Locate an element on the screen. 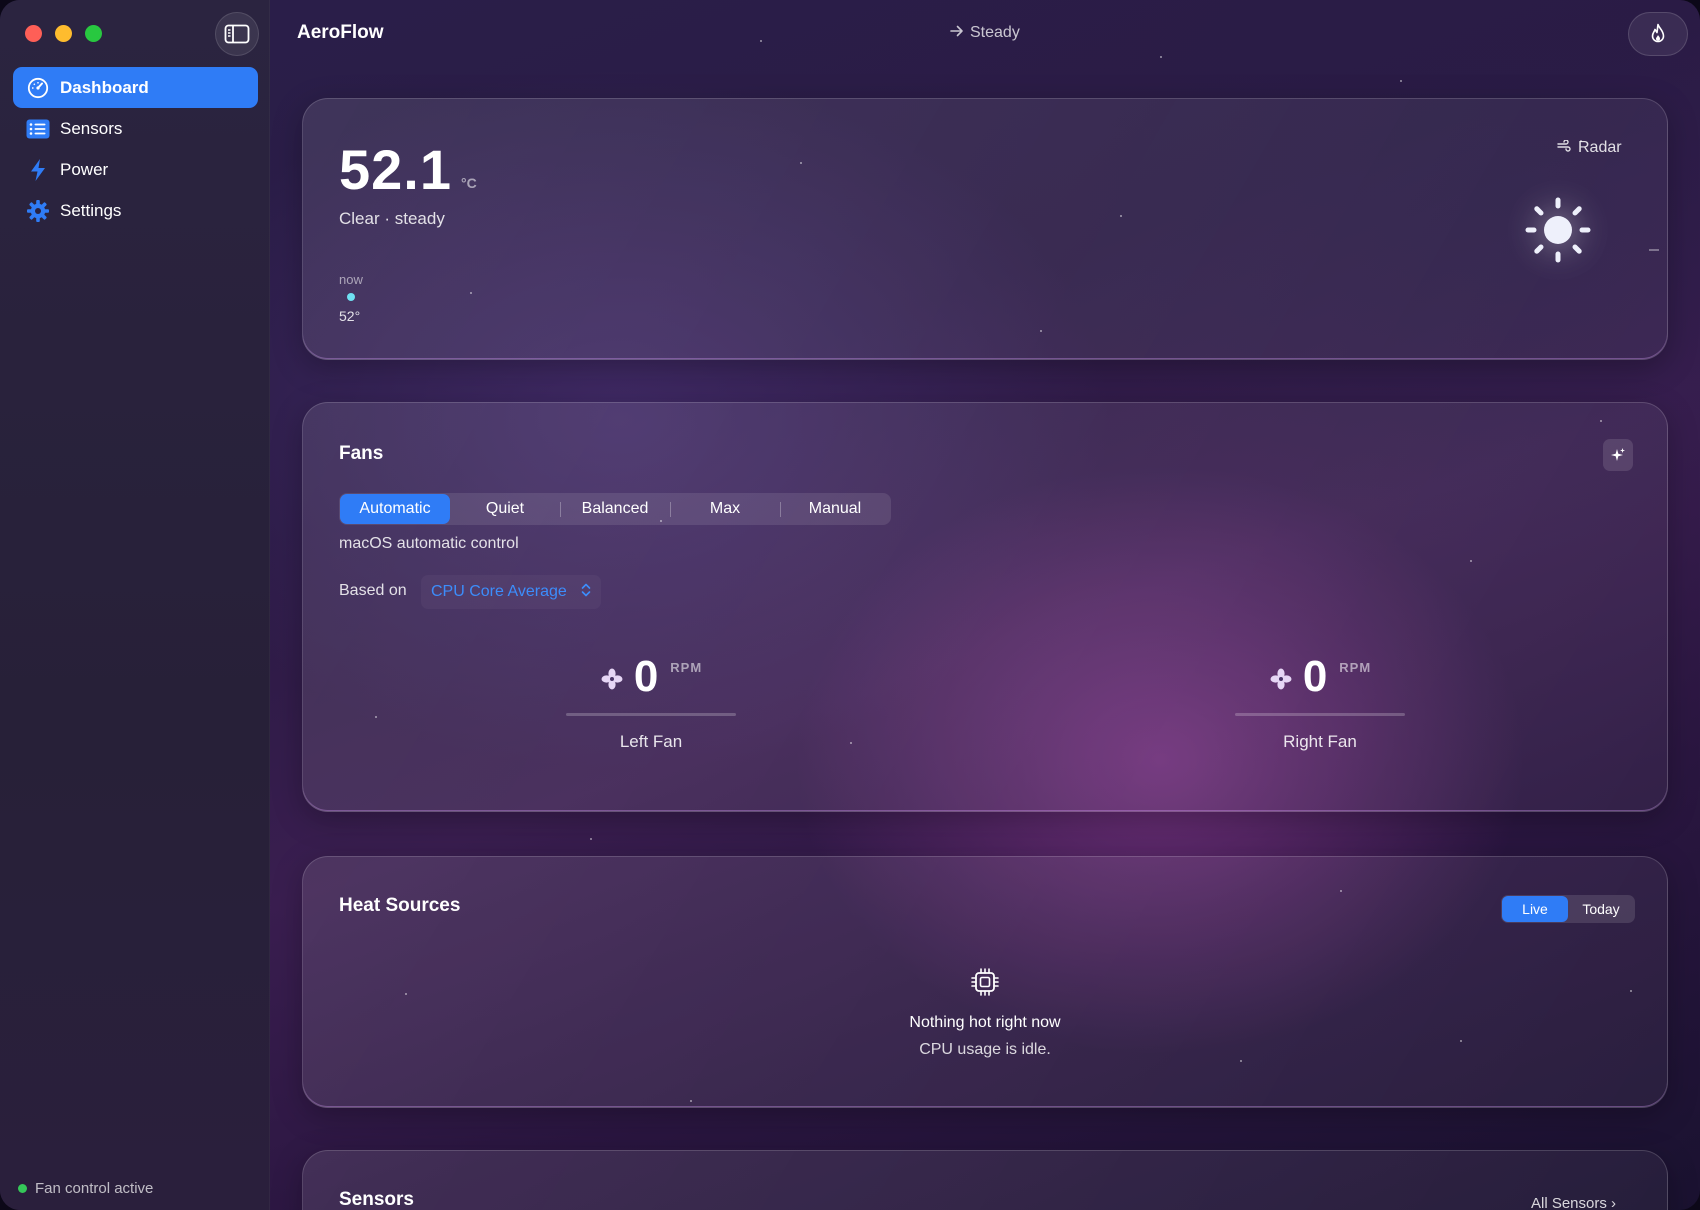  chevron-up-down-icon is located at coordinates (586, 592).